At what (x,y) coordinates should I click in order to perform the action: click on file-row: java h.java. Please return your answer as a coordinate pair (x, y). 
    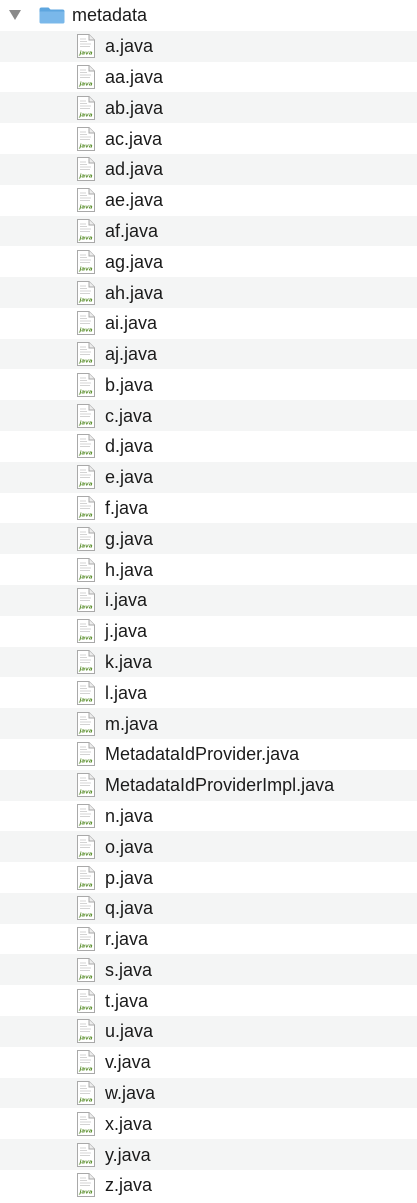
    Looking at the image, I should click on (208, 569).